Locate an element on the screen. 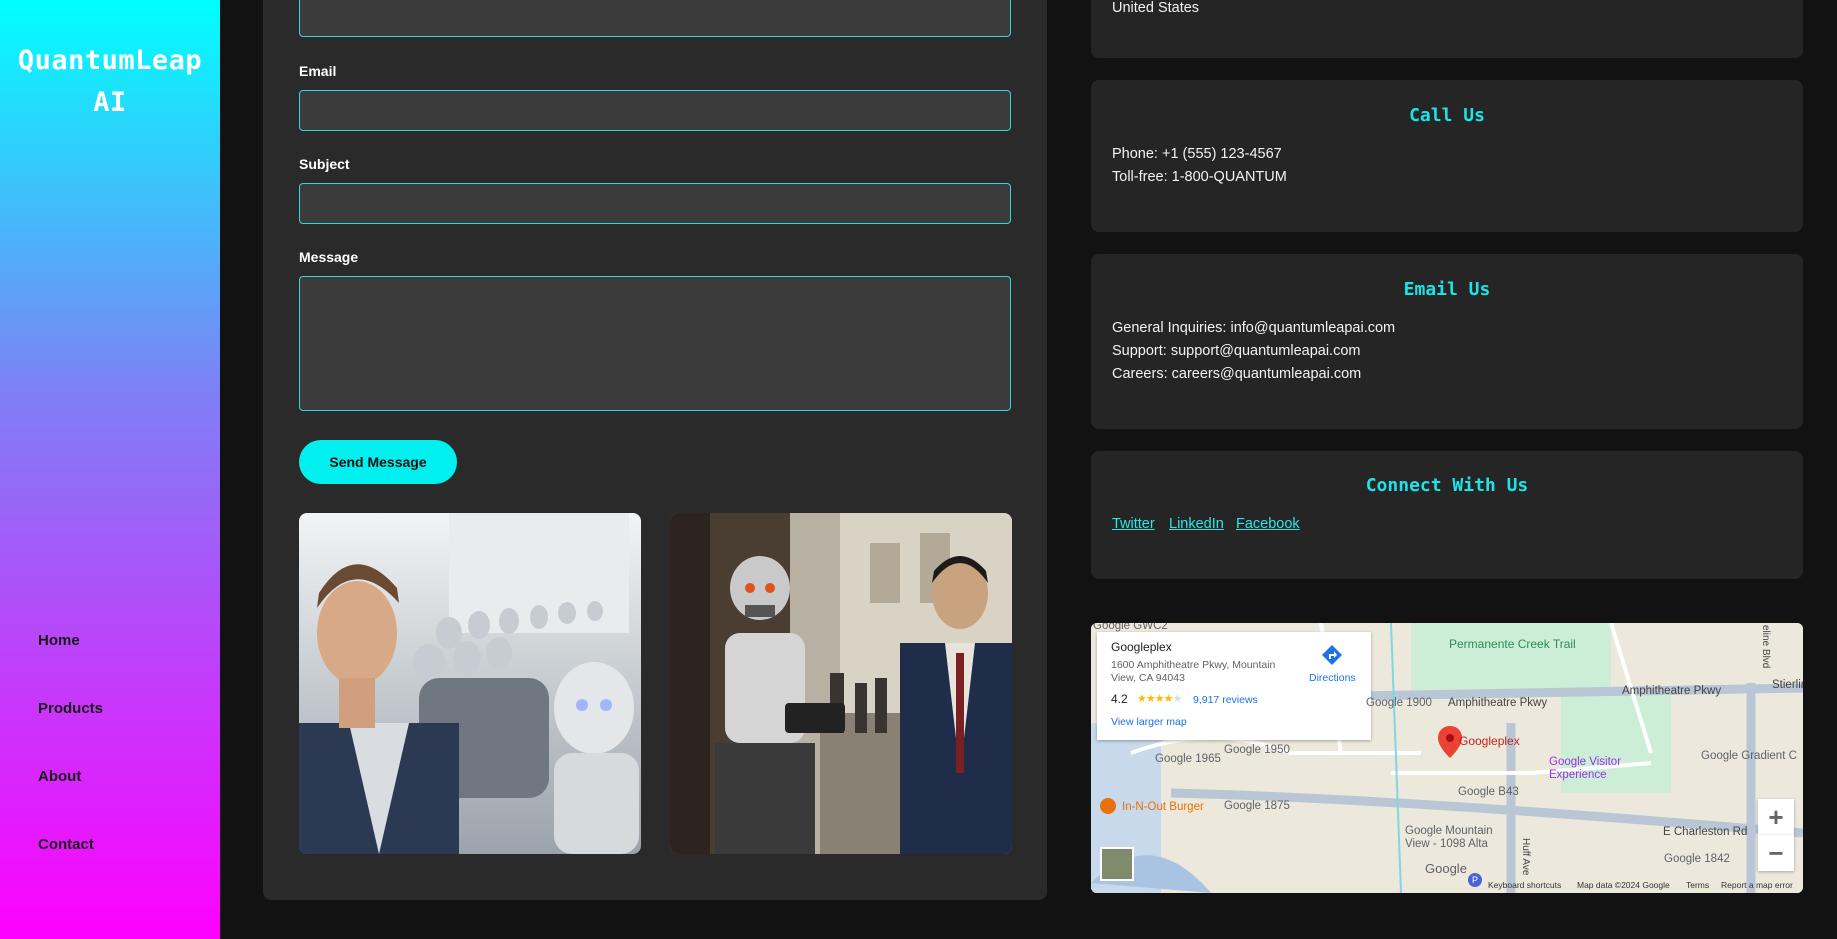 Image resolution: width=1837 pixels, height=939 pixels. directions-link: Directions is located at coordinates (1332, 678).